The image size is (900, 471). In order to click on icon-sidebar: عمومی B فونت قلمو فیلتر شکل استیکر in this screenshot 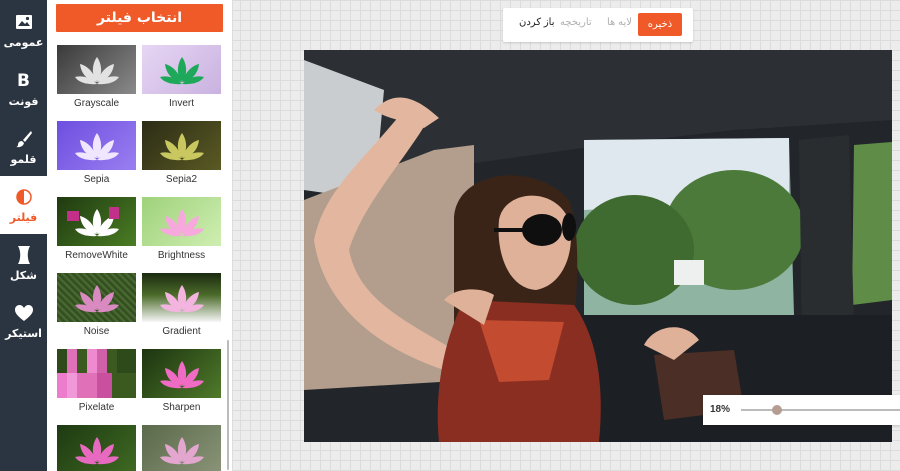, I will do `click(23, 235)`.